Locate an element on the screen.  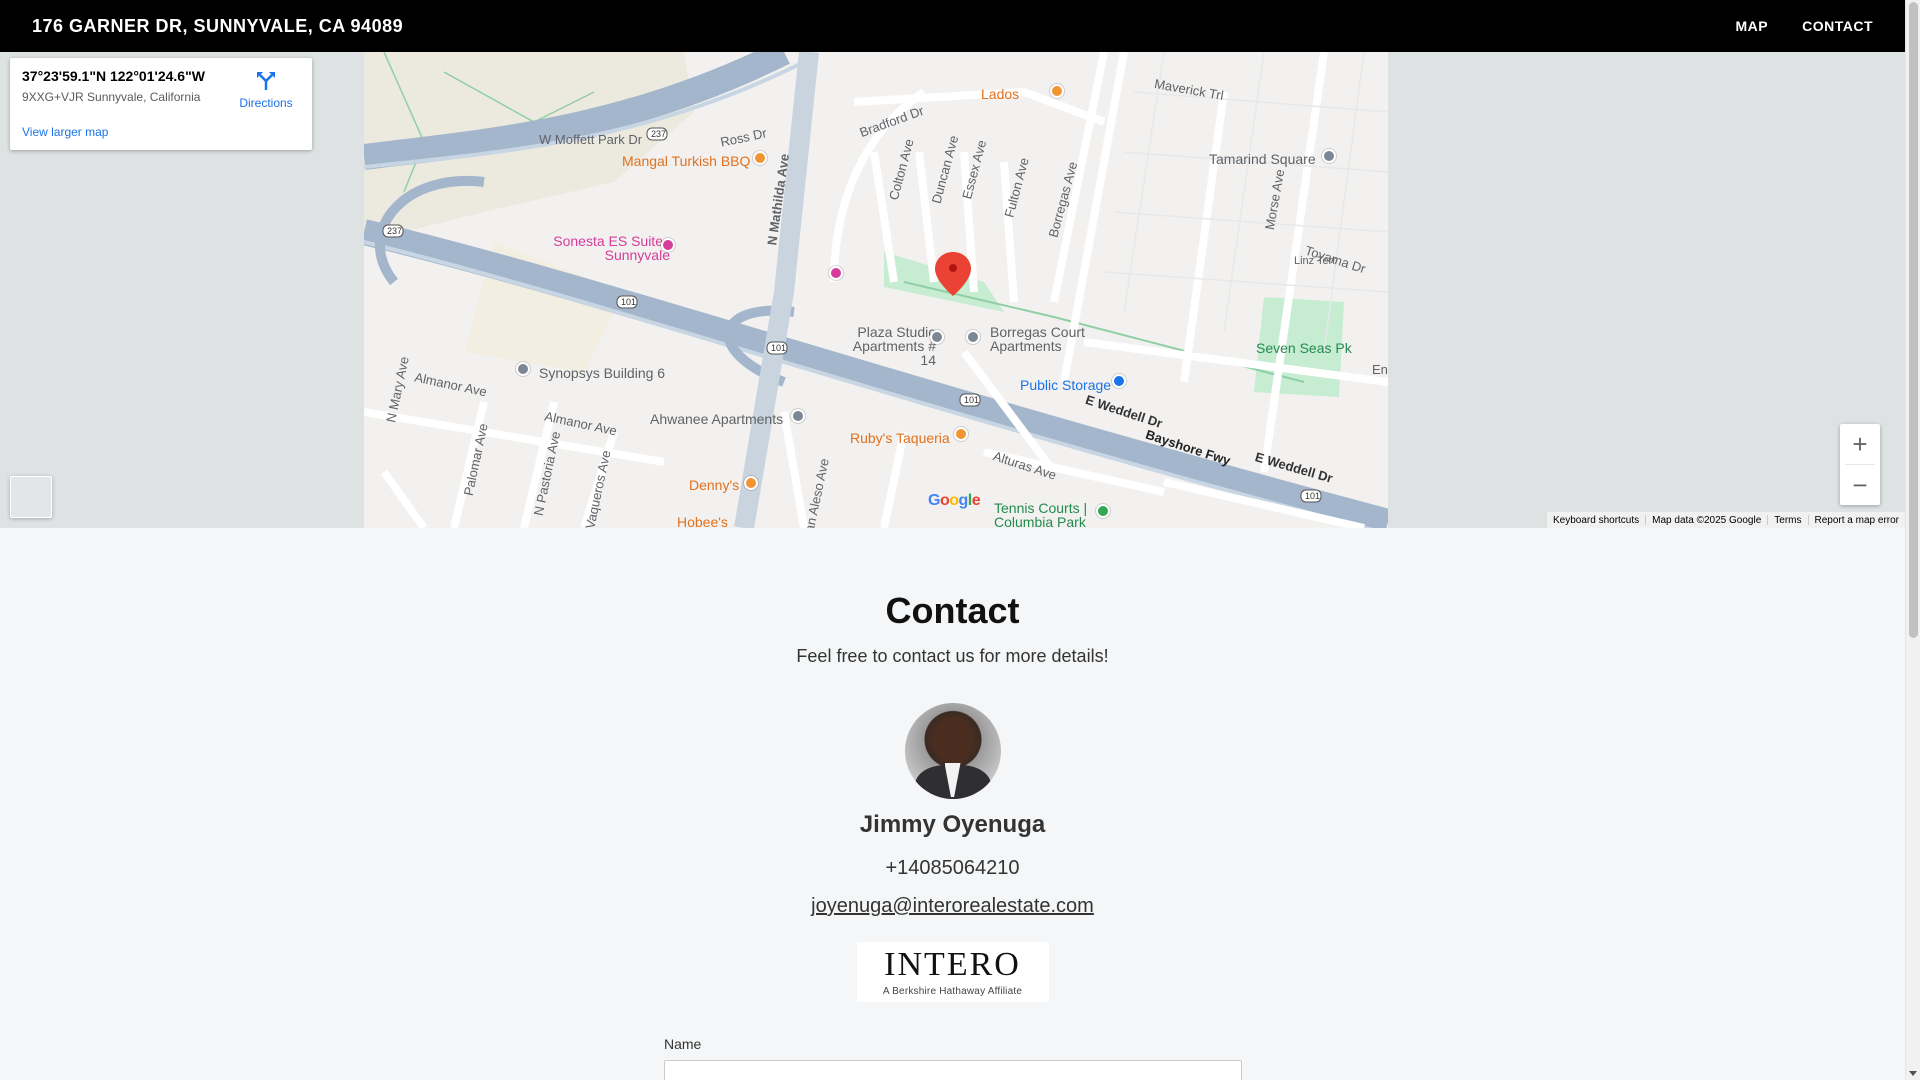
poi-label: Seven Seas Pk is located at coordinates (1304, 348).